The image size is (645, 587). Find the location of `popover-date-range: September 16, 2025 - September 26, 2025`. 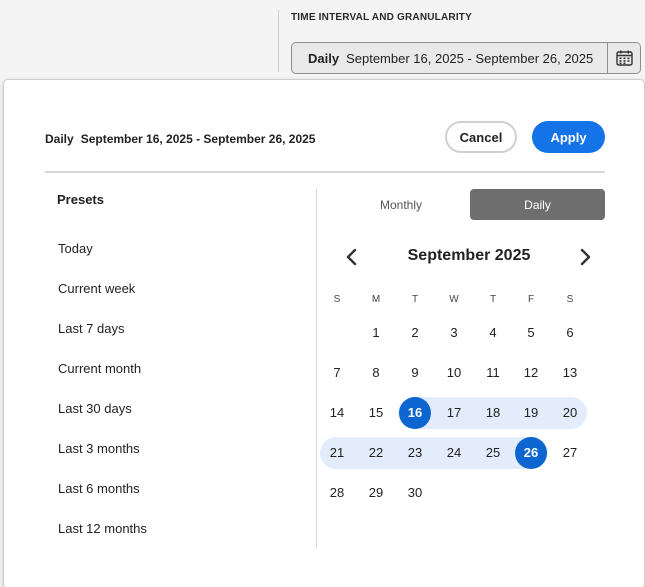

popover-date-range: September 16, 2025 - September 26, 2025 is located at coordinates (198, 139).